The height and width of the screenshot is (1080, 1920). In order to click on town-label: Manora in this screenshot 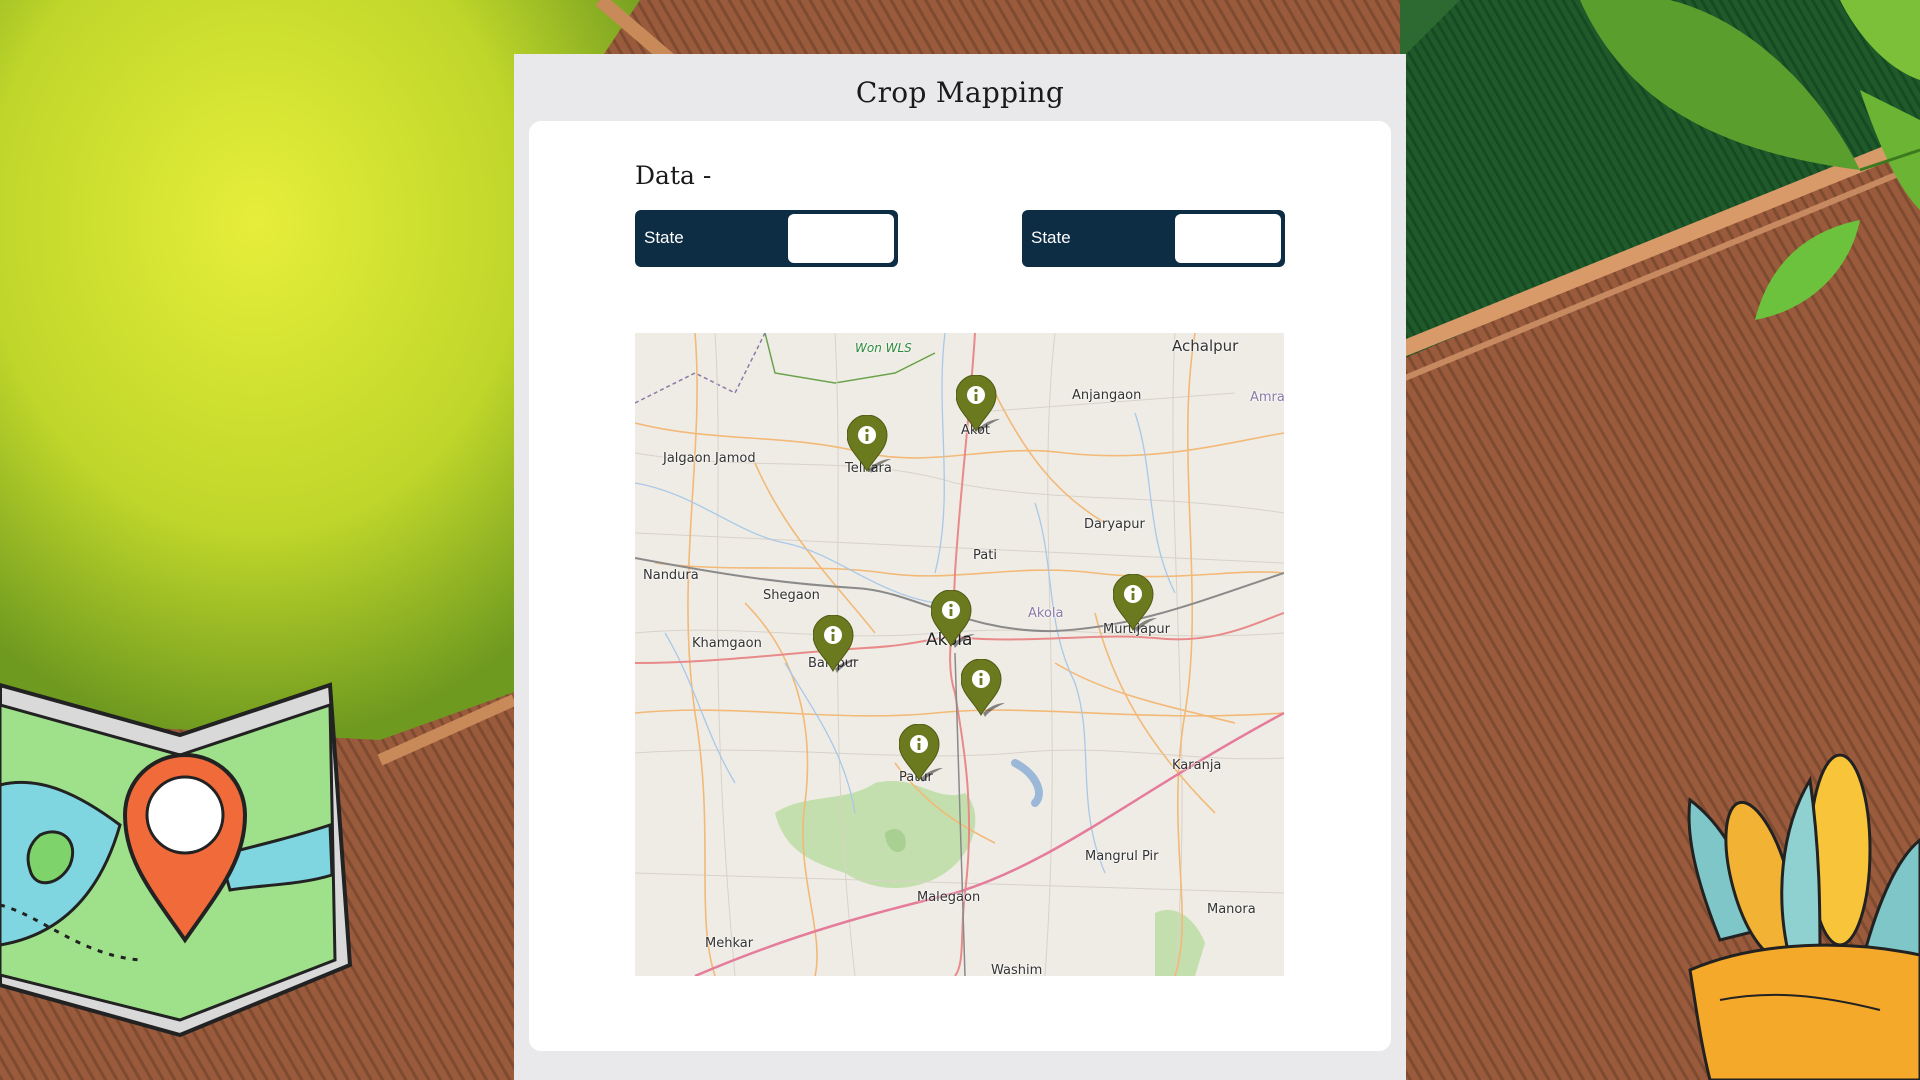, I will do `click(1231, 909)`.